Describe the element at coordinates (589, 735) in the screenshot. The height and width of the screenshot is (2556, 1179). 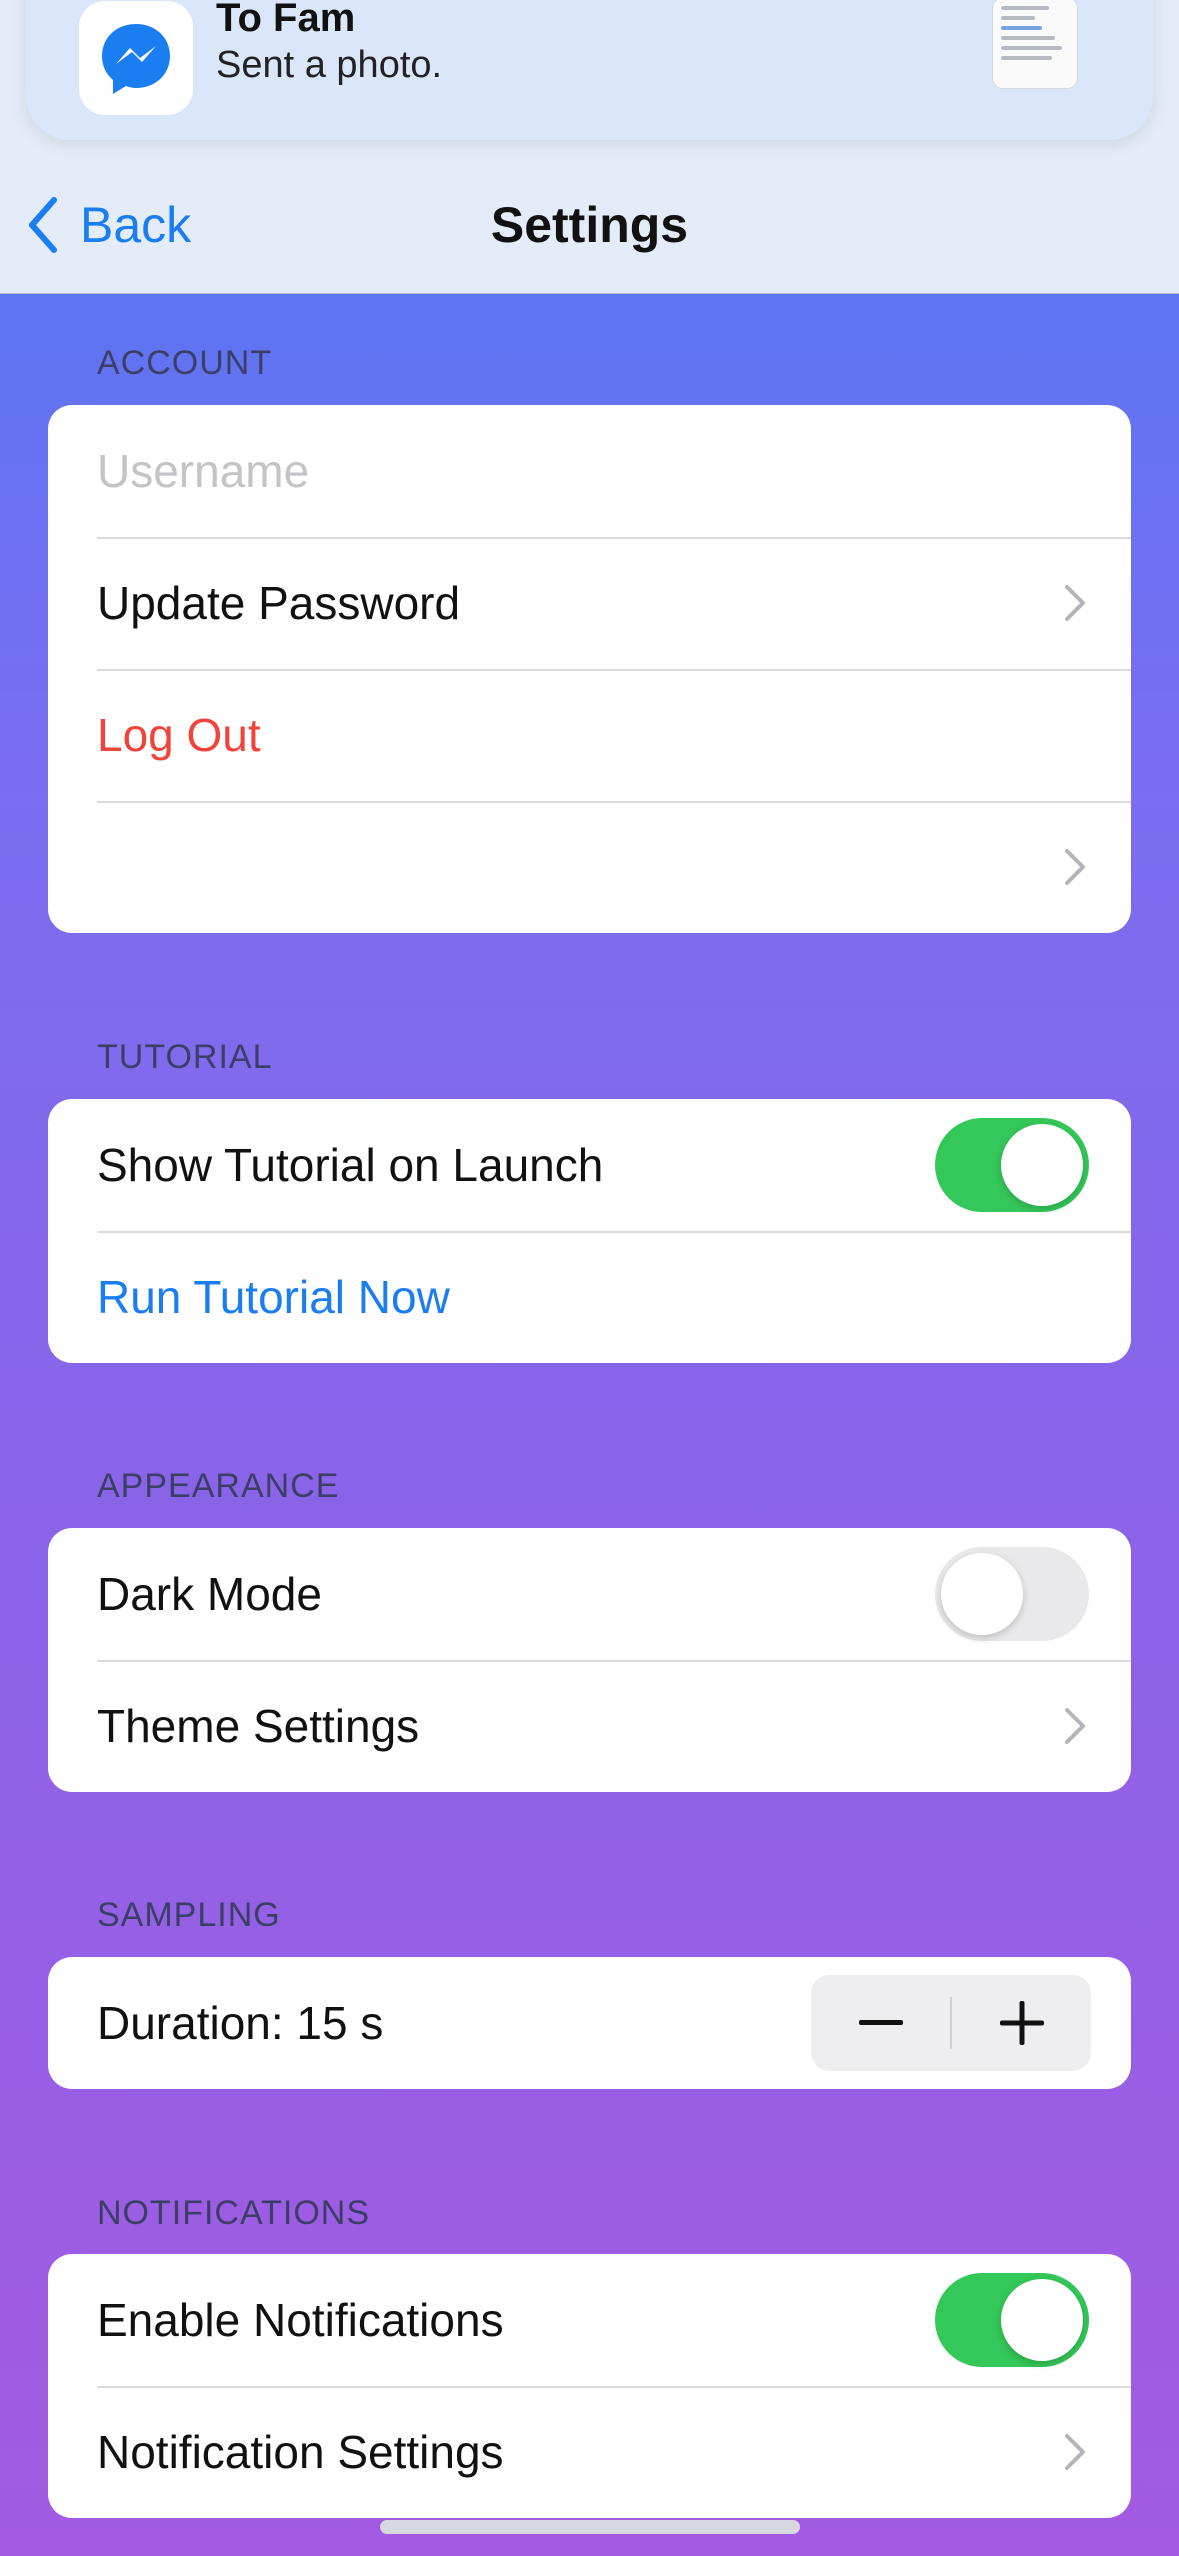
I see `log-out-button: Log Out` at that location.